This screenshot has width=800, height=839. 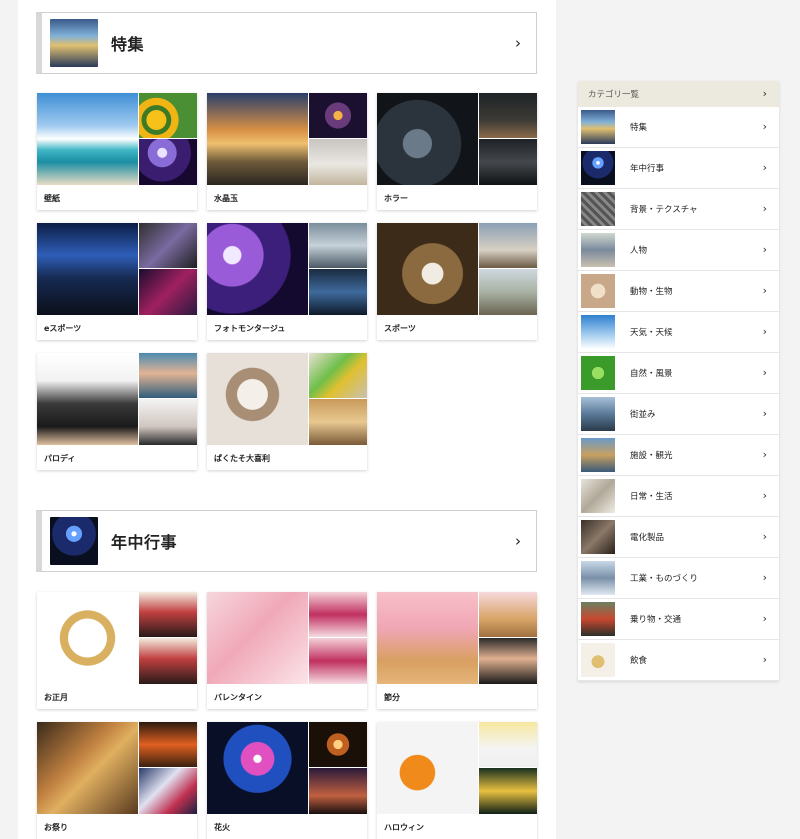 What do you see at coordinates (222, 827) in the screenshot?
I see `card-label: 花火` at bounding box center [222, 827].